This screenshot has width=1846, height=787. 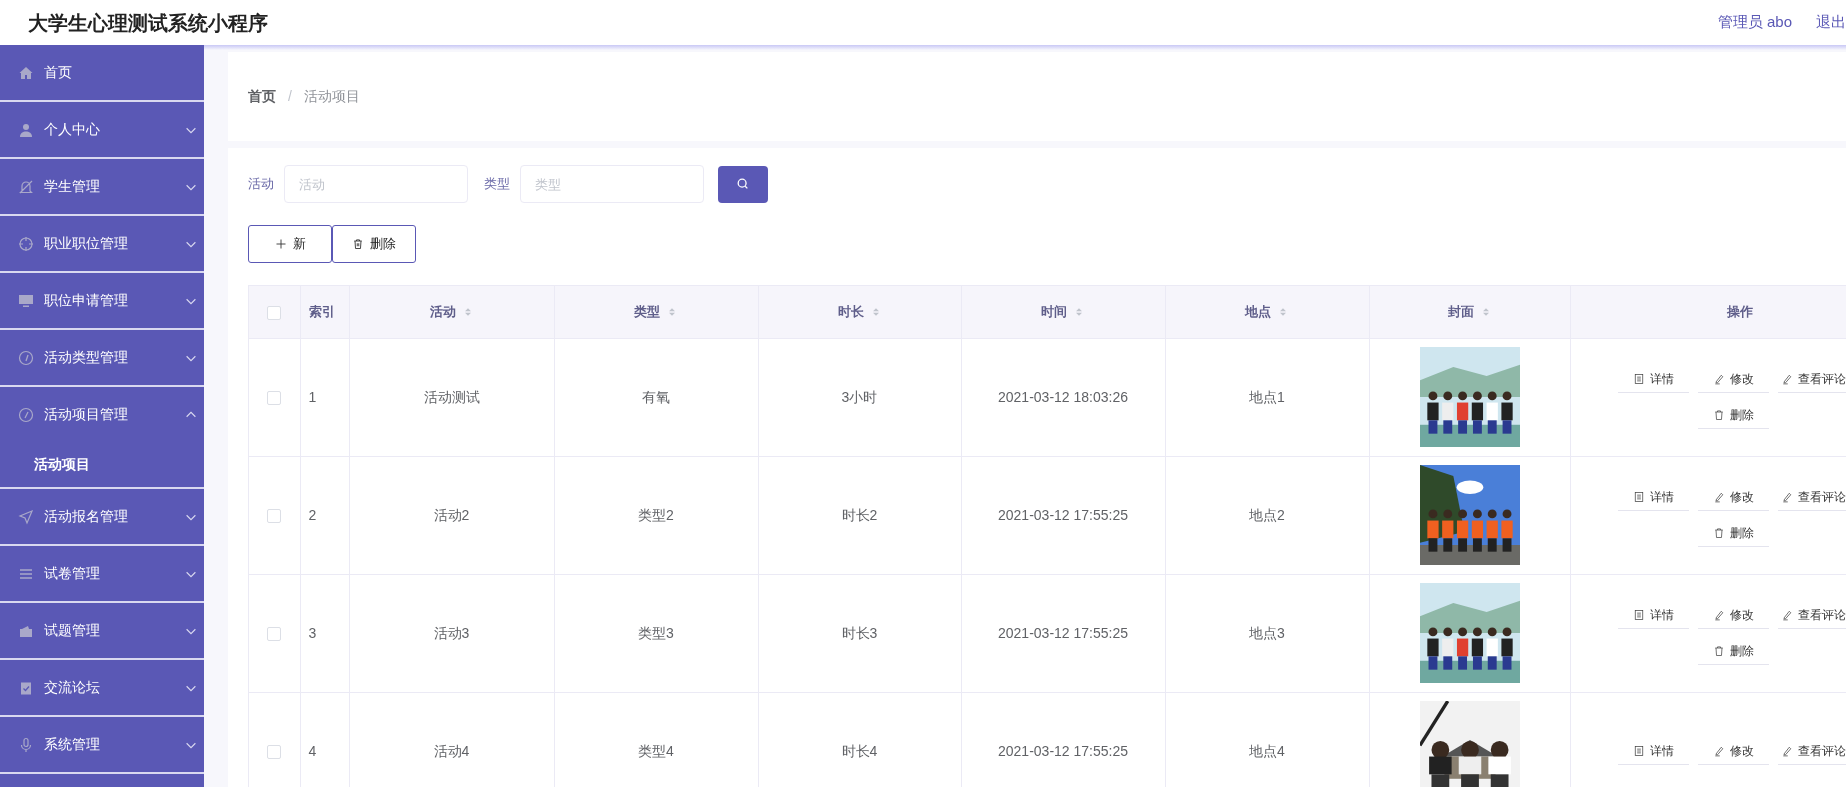 I want to click on column-header: 时间, so click(x=1054, y=312).